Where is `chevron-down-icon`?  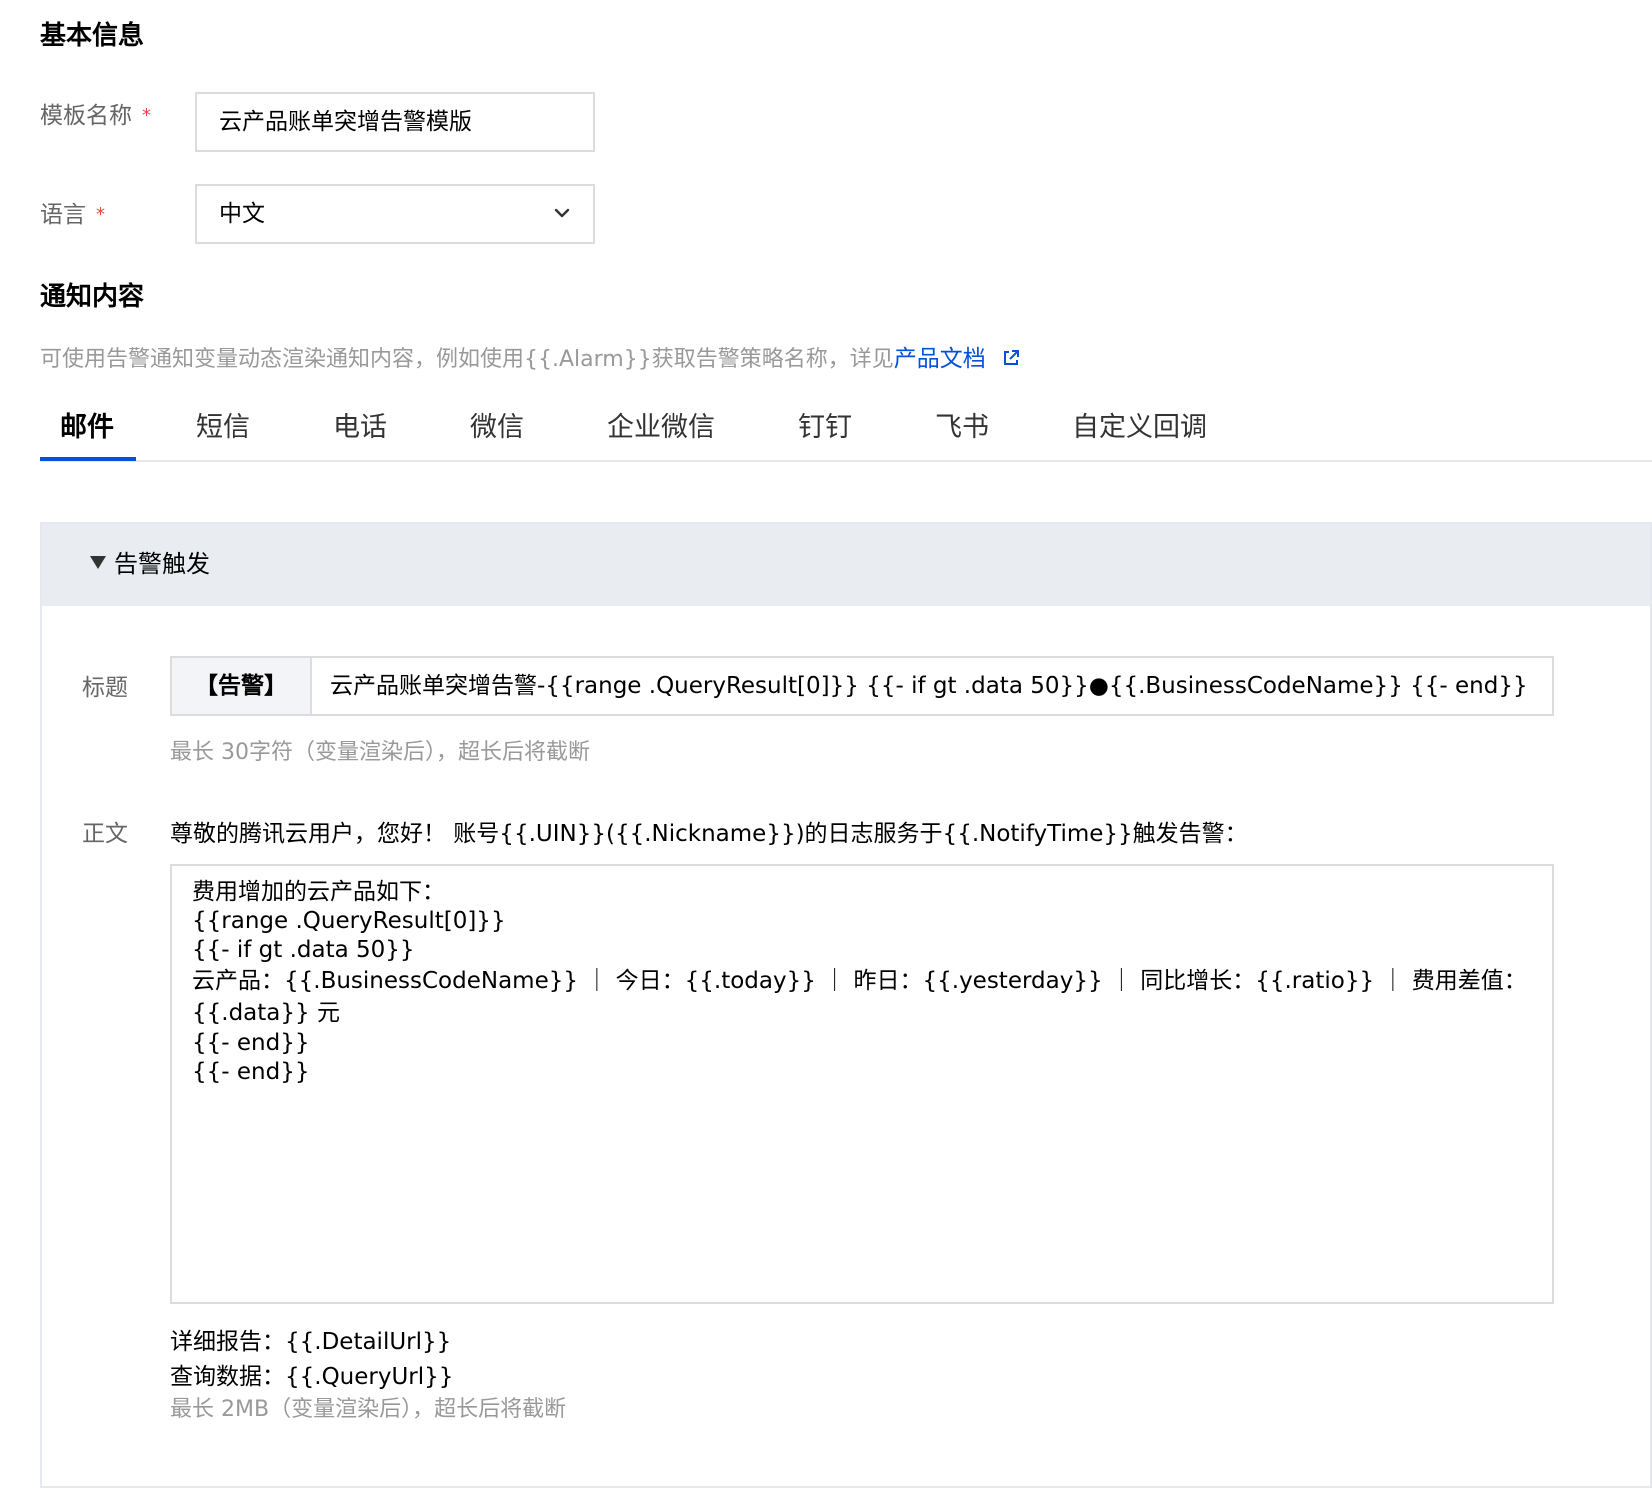 chevron-down-icon is located at coordinates (562, 213).